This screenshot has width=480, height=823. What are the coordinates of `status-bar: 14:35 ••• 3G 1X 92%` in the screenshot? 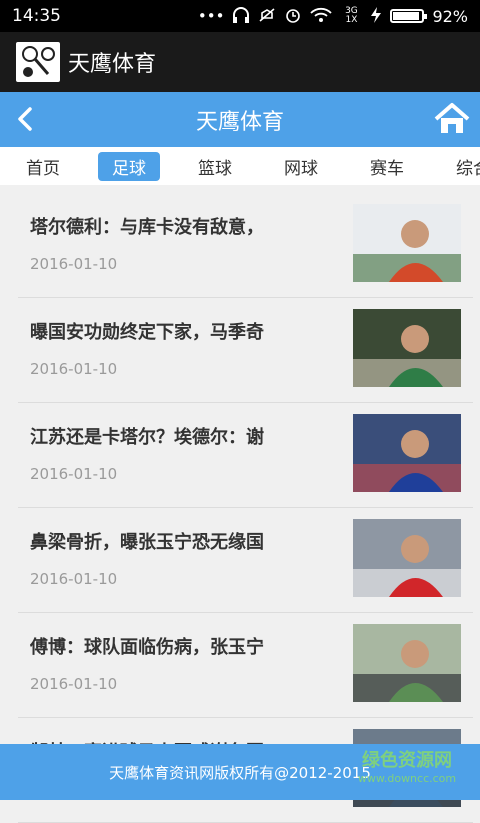 It's located at (240, 16).